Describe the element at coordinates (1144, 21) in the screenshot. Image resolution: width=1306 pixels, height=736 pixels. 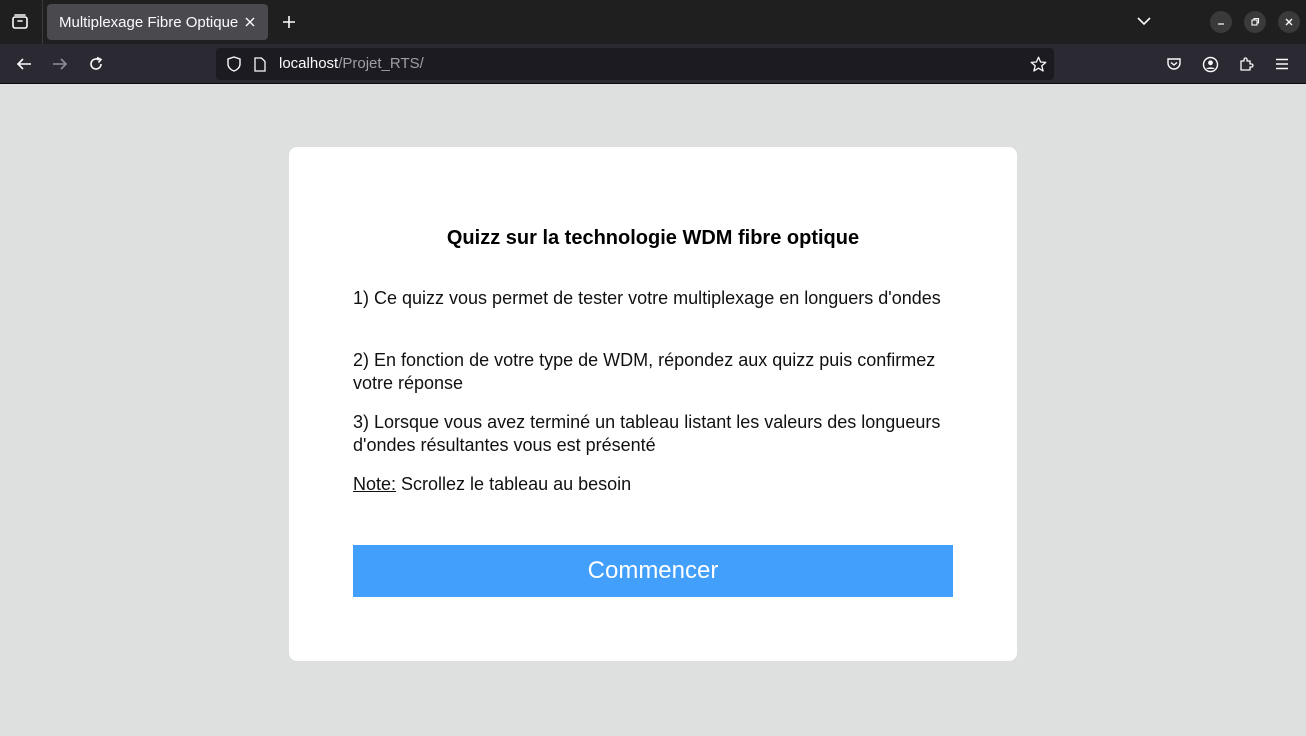
I see `chevron-down-icon` at that location.